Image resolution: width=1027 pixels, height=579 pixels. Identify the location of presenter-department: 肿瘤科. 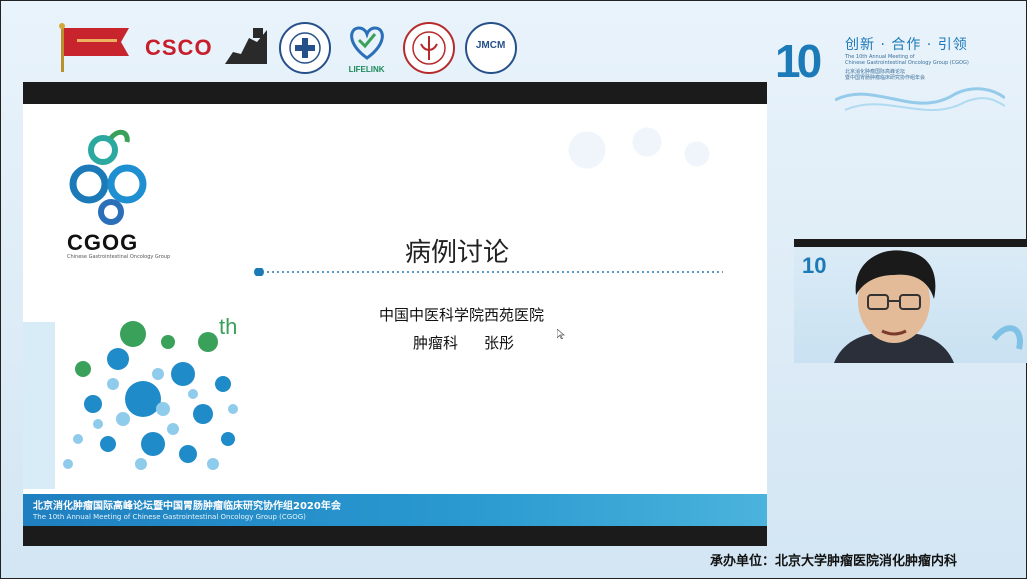
(436, 343).